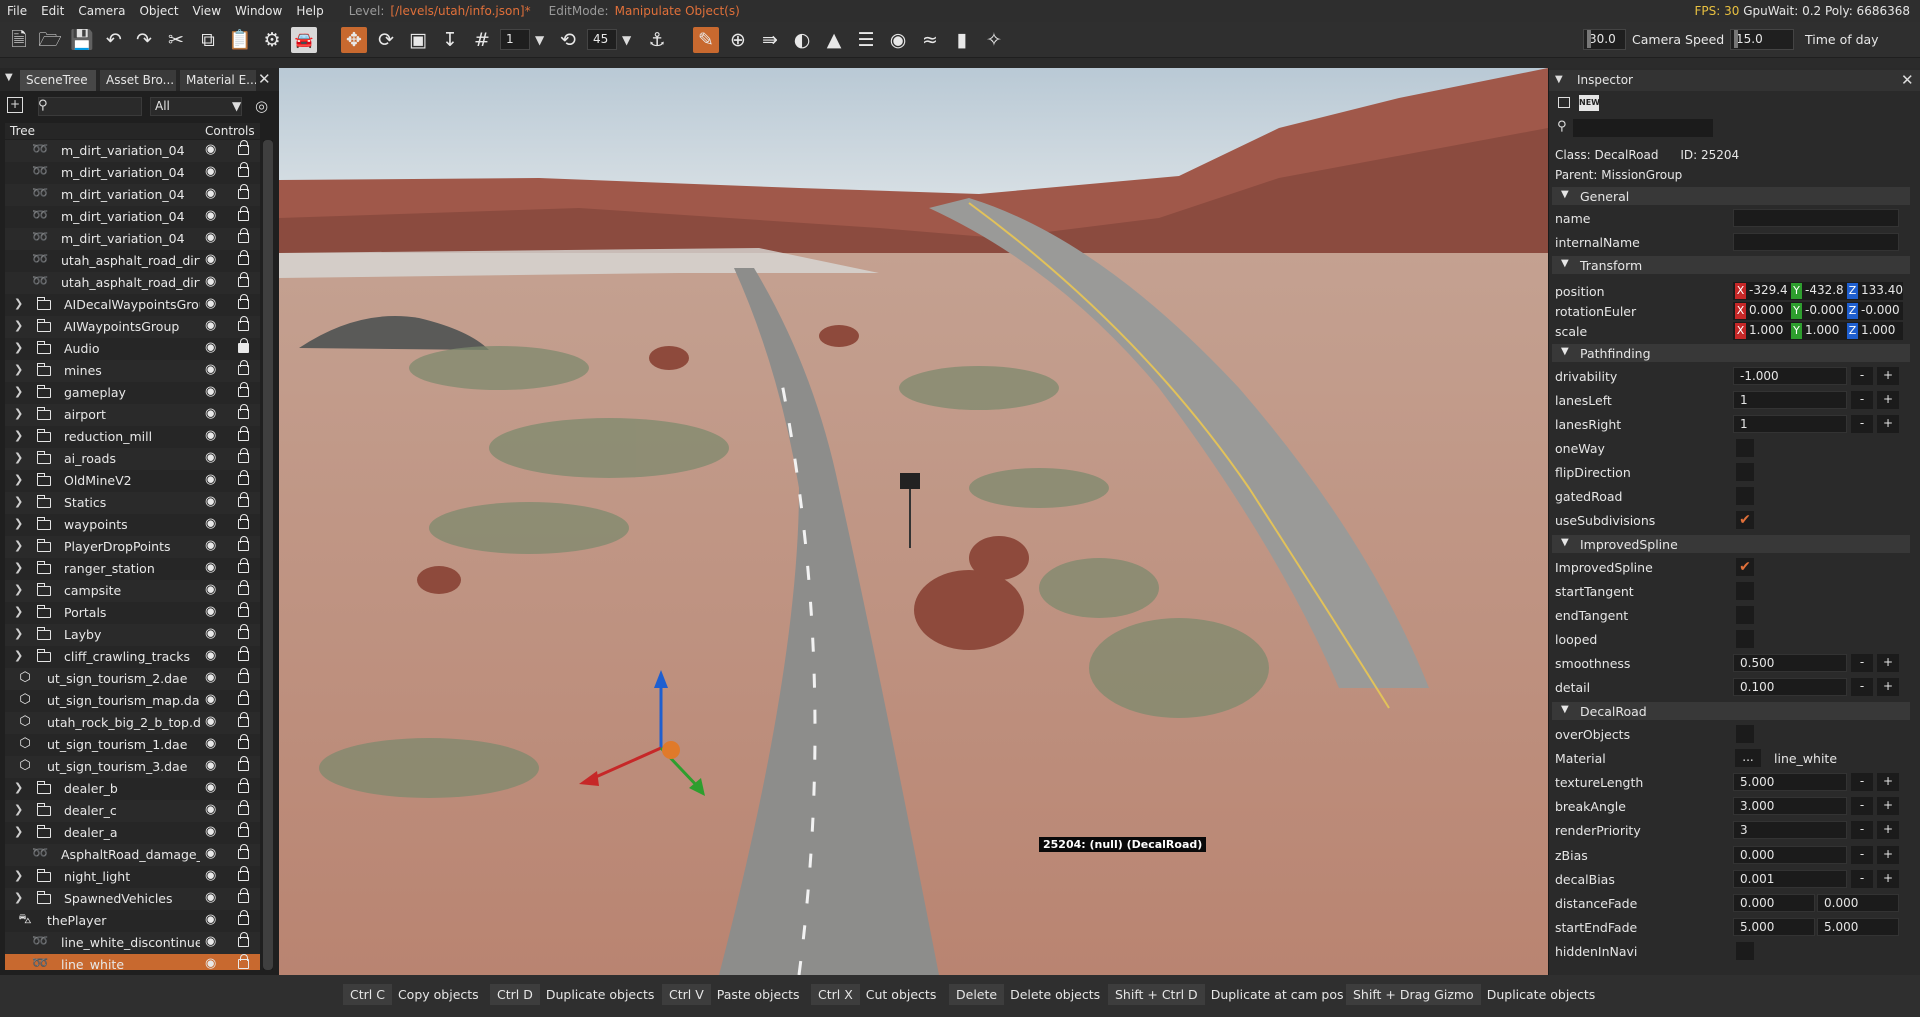  Describe the element at coordinates (1790, 424) in the screenshot. I see `lanes-right-field: 1` at that location.